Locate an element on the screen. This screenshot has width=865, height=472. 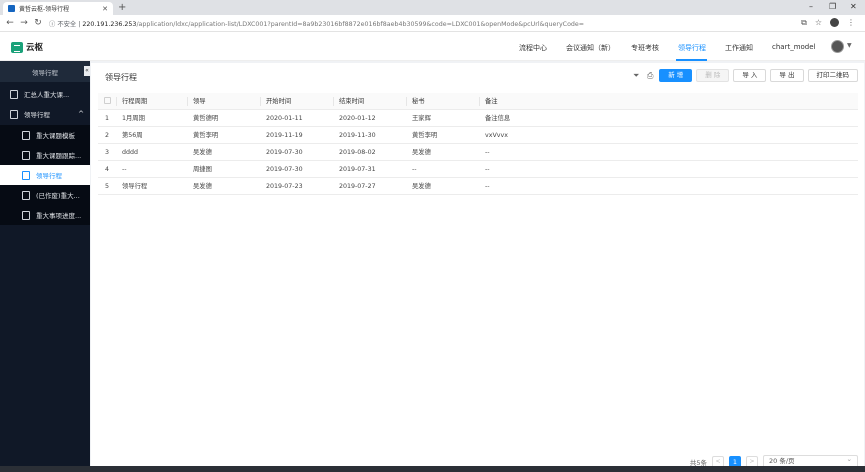
cell-remark: vxVvvx is located at coordinates (496, 135).